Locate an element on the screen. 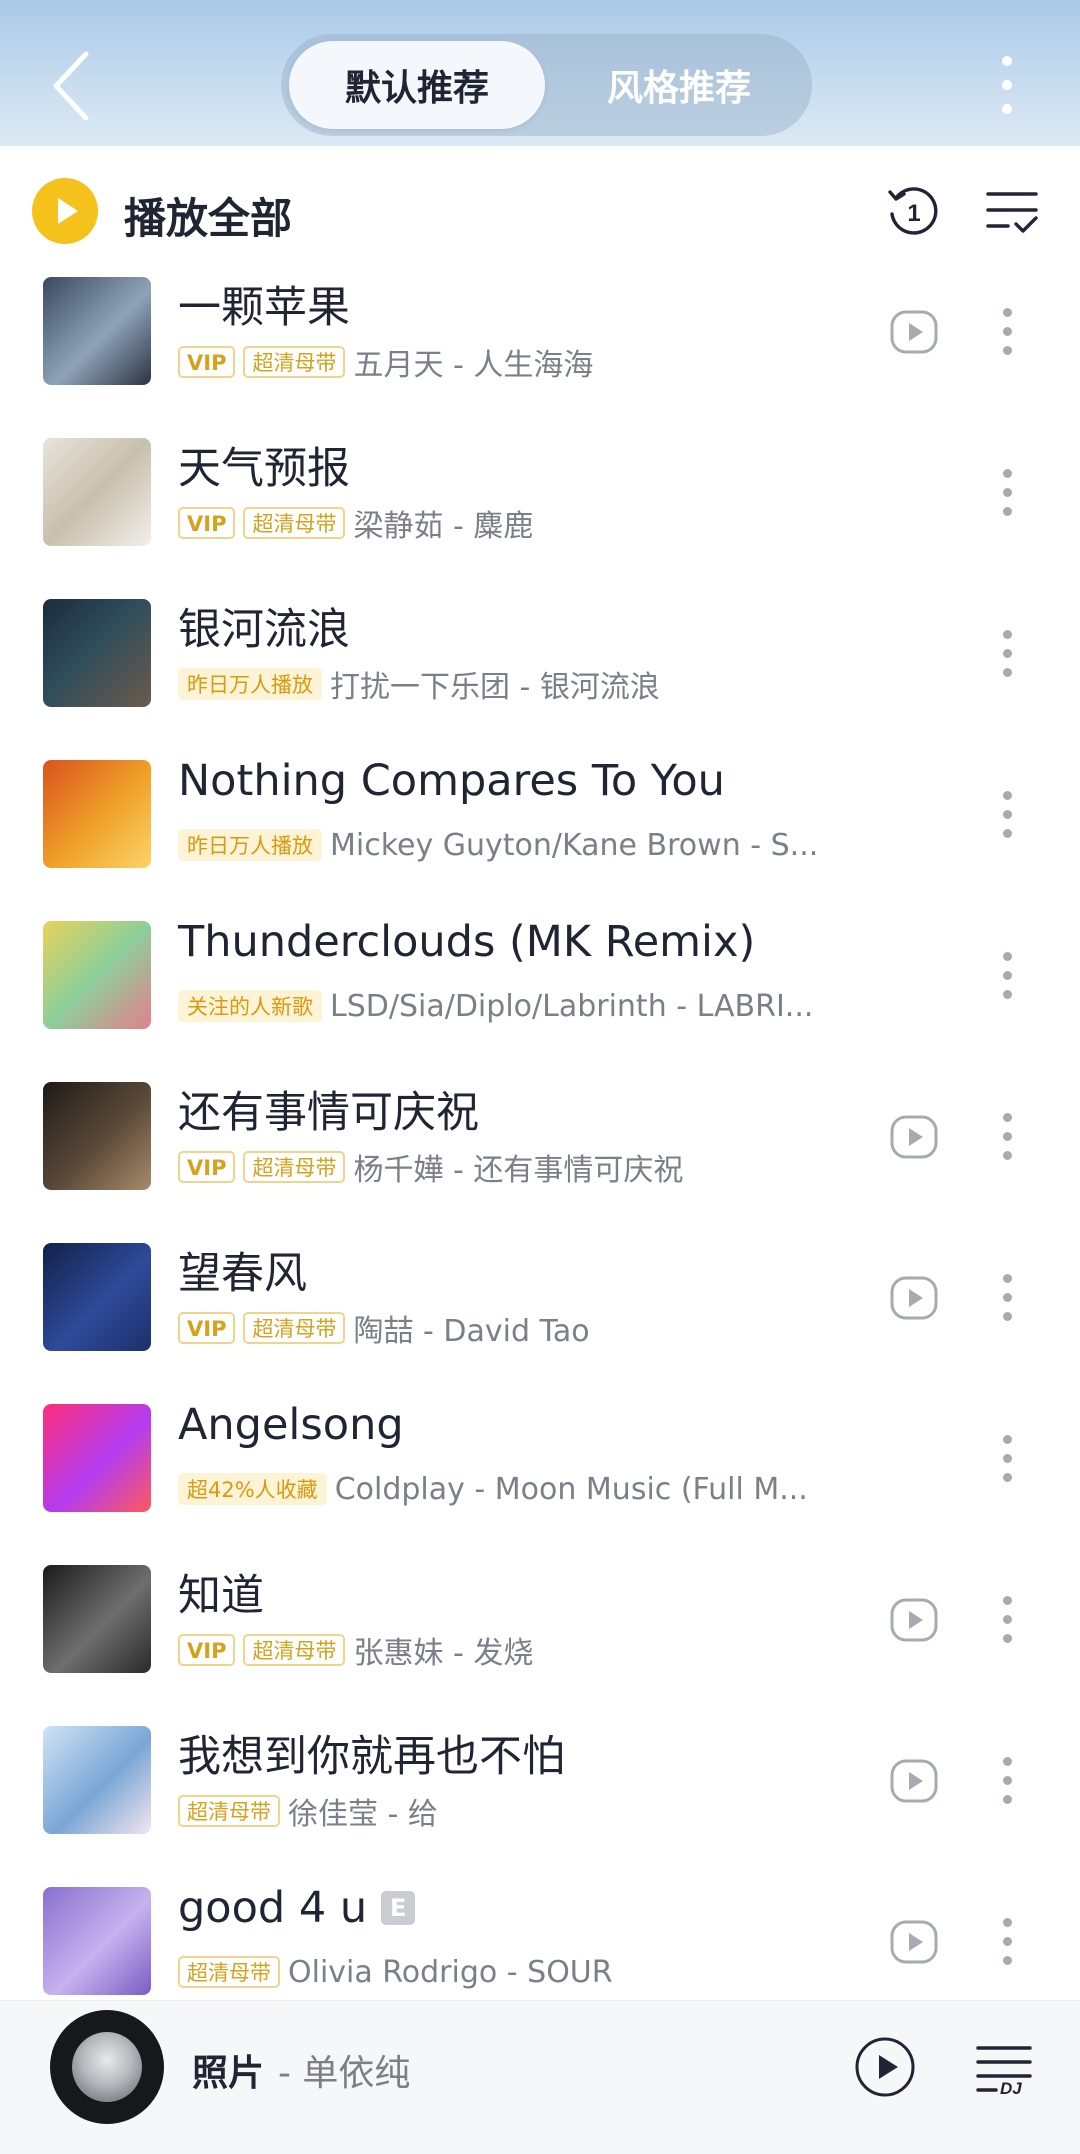 This screenshot has height=2154, width=1080. single-loop-icon: 1 is located at coordinates (914, 212).